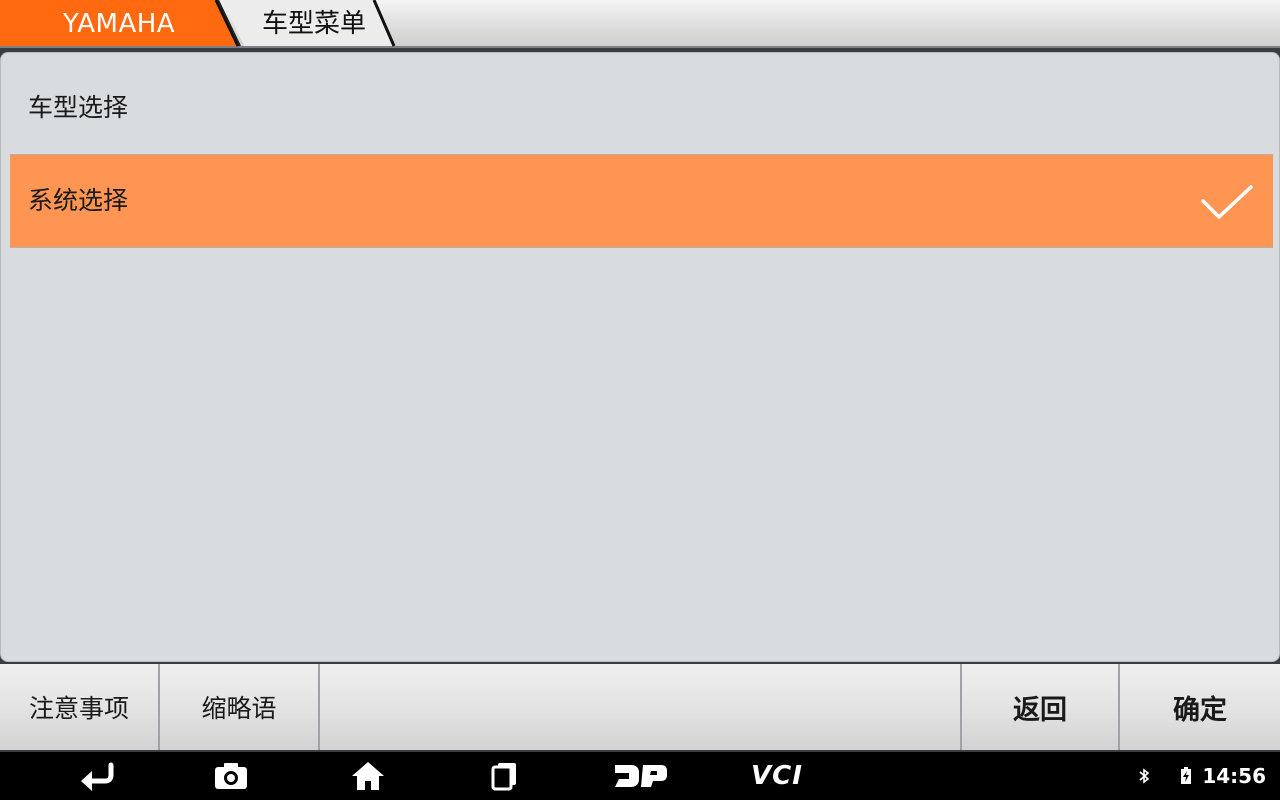 This screenshot has height=800, width=1280. I want to click on notes-button: 注意事项, so click(79, 707).